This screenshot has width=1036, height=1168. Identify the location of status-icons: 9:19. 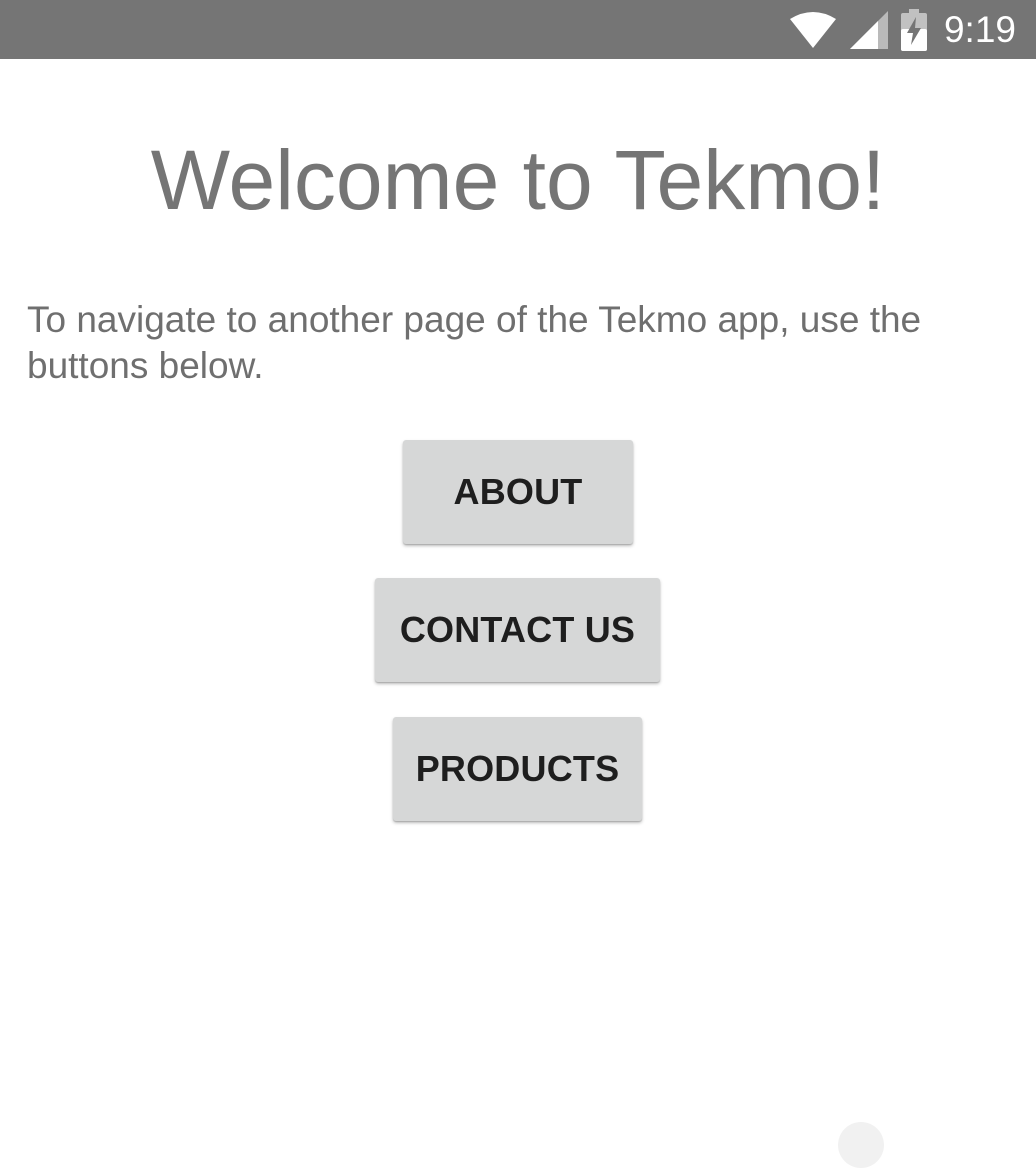
(902, 29).